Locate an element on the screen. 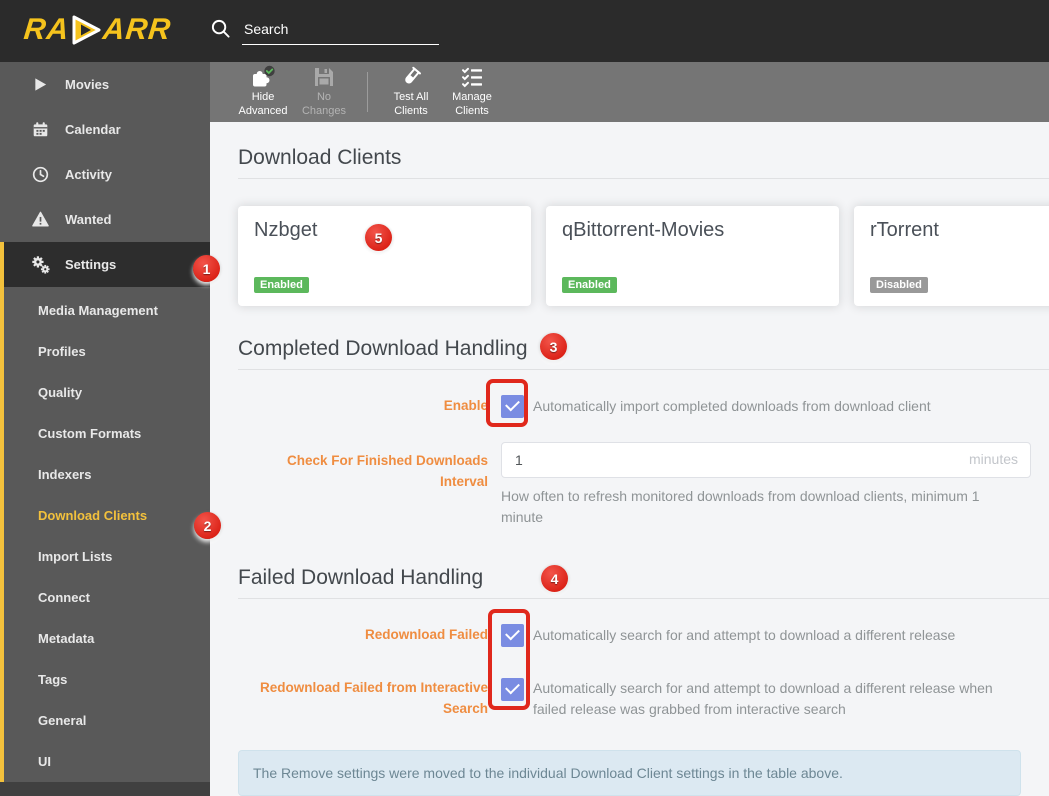 This screenshot has width=1049, height=796. sidebar-item-movies: Movies is located at coordinates (105, 84).